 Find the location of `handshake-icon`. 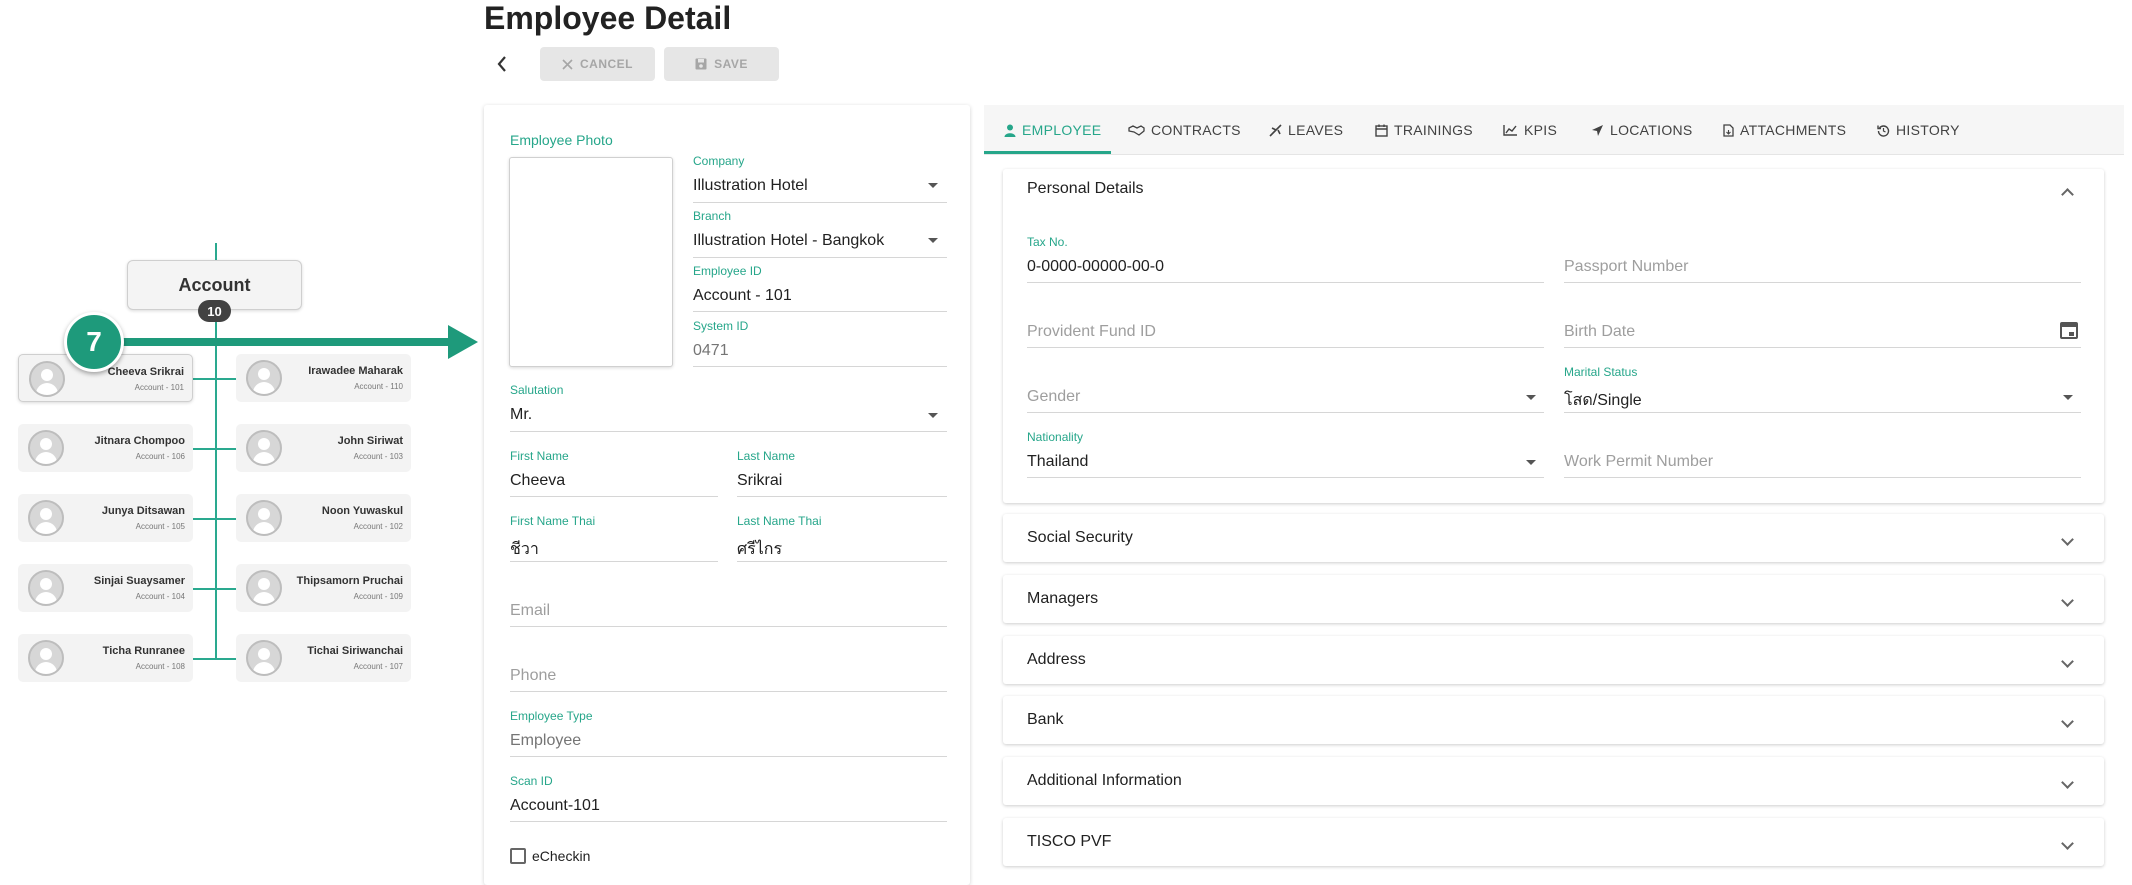

handshake-icon is located at coordinates (1136, 130).